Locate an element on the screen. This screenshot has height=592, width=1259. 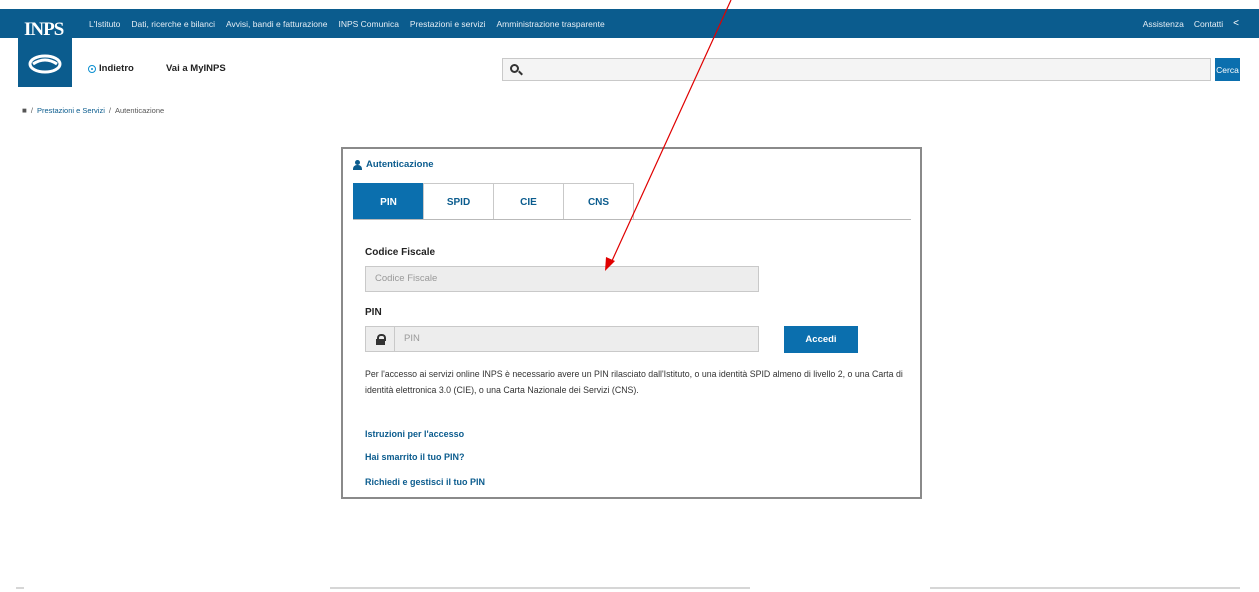
search-input is located at coordinates (856, 69).